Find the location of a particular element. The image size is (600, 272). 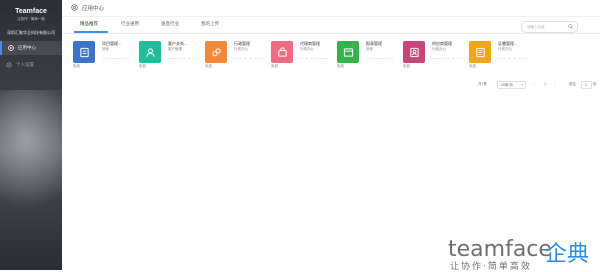

agent-icon is located at coordinates (282, 52).